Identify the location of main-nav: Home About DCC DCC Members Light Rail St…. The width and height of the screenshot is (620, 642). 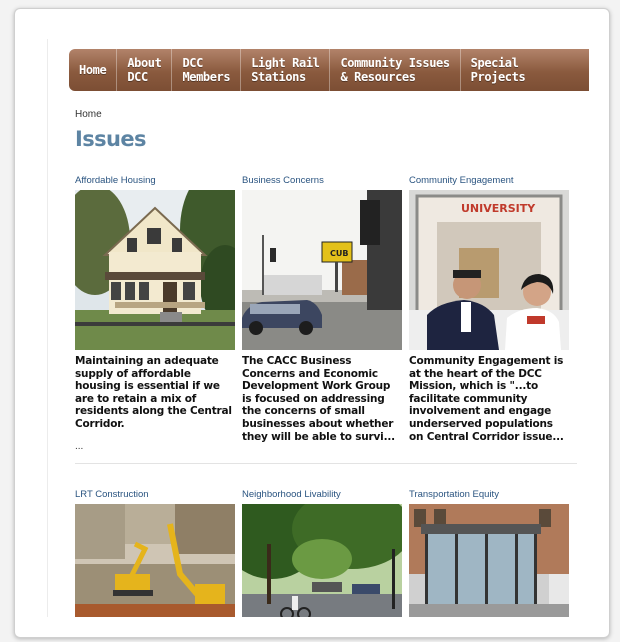
(329, 70).